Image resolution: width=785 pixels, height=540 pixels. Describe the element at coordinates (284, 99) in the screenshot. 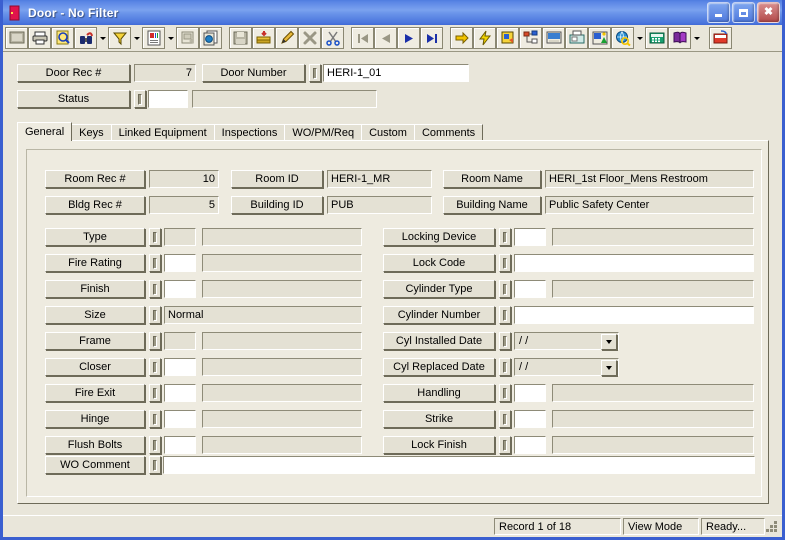

I see `status-description` at that location.